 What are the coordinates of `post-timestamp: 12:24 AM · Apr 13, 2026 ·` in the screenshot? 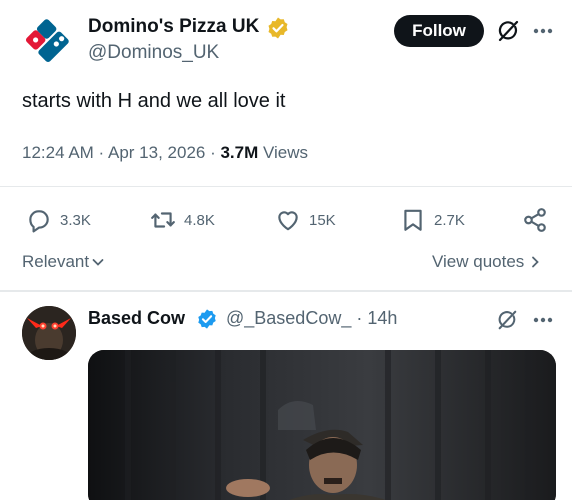 It's located at (119, 152).